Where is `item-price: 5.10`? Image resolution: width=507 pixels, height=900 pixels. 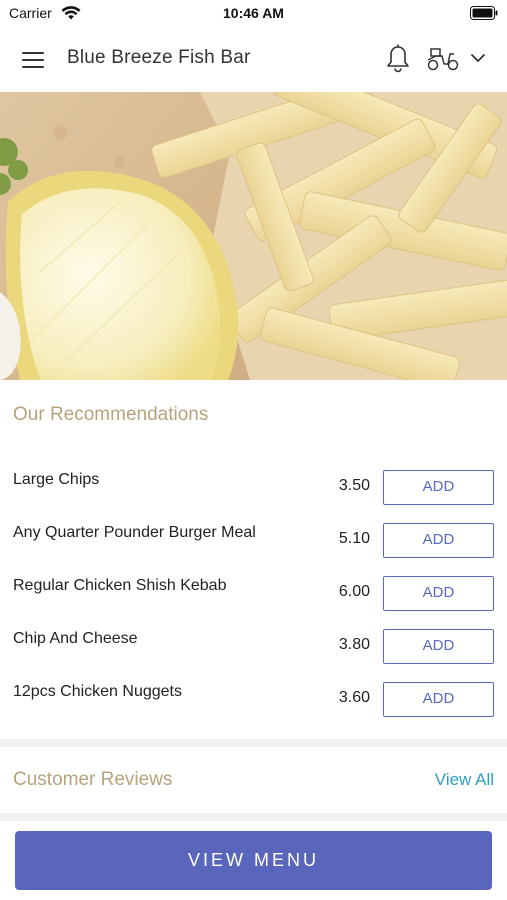 item-price: 5.10 is located at coordinates (354, 538).